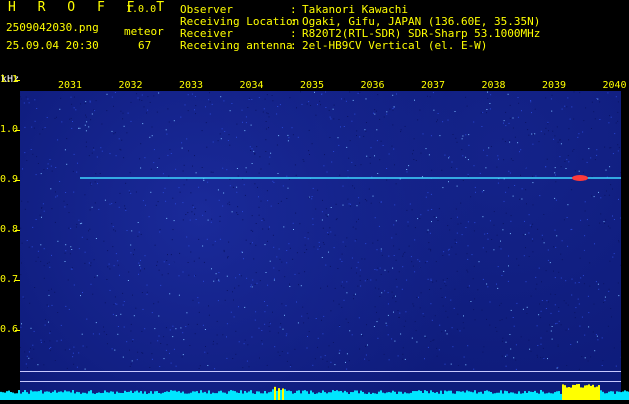 Image resolution: width=629 pixels, height=404 pixels. What do you see at coordinates (554, 86) in the screenshot?
I see `x-tick-label: 2039` at bounding box center [554, 86].